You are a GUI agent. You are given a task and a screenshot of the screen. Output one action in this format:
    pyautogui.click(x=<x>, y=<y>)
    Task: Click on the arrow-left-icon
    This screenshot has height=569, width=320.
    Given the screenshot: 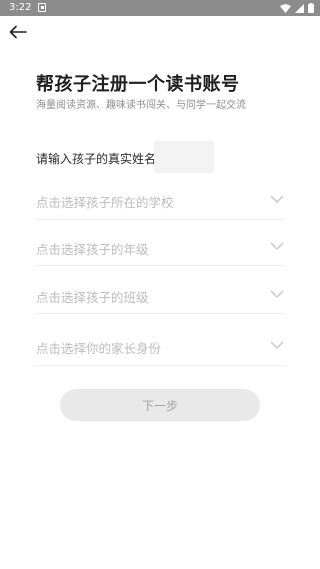 What is the action you would take?
    pyautogui.click(x=18, y=32)
    